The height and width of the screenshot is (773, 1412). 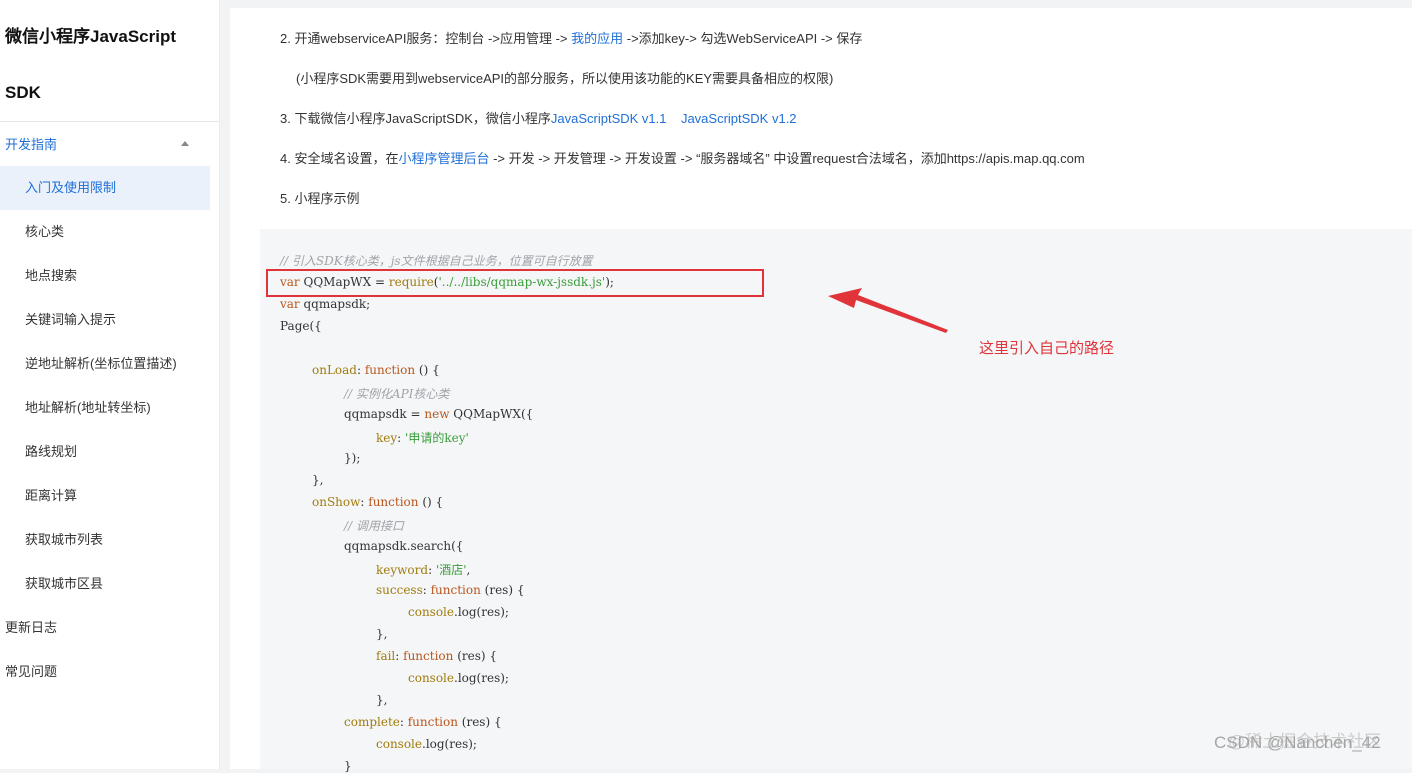 I want to click on code-token: success, so click(x=399, y=590).